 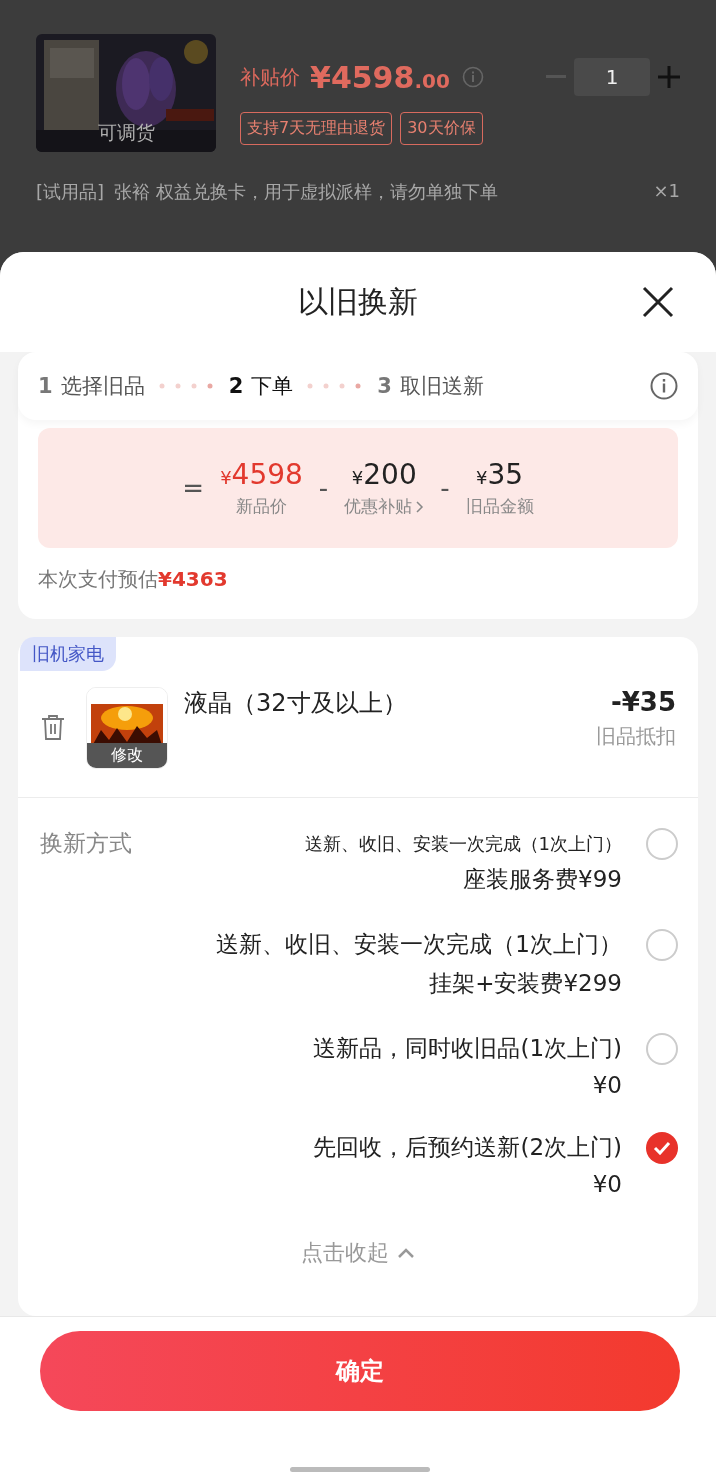 I want to click on amount-label: 旧品金额, so click(x=499, y=506).